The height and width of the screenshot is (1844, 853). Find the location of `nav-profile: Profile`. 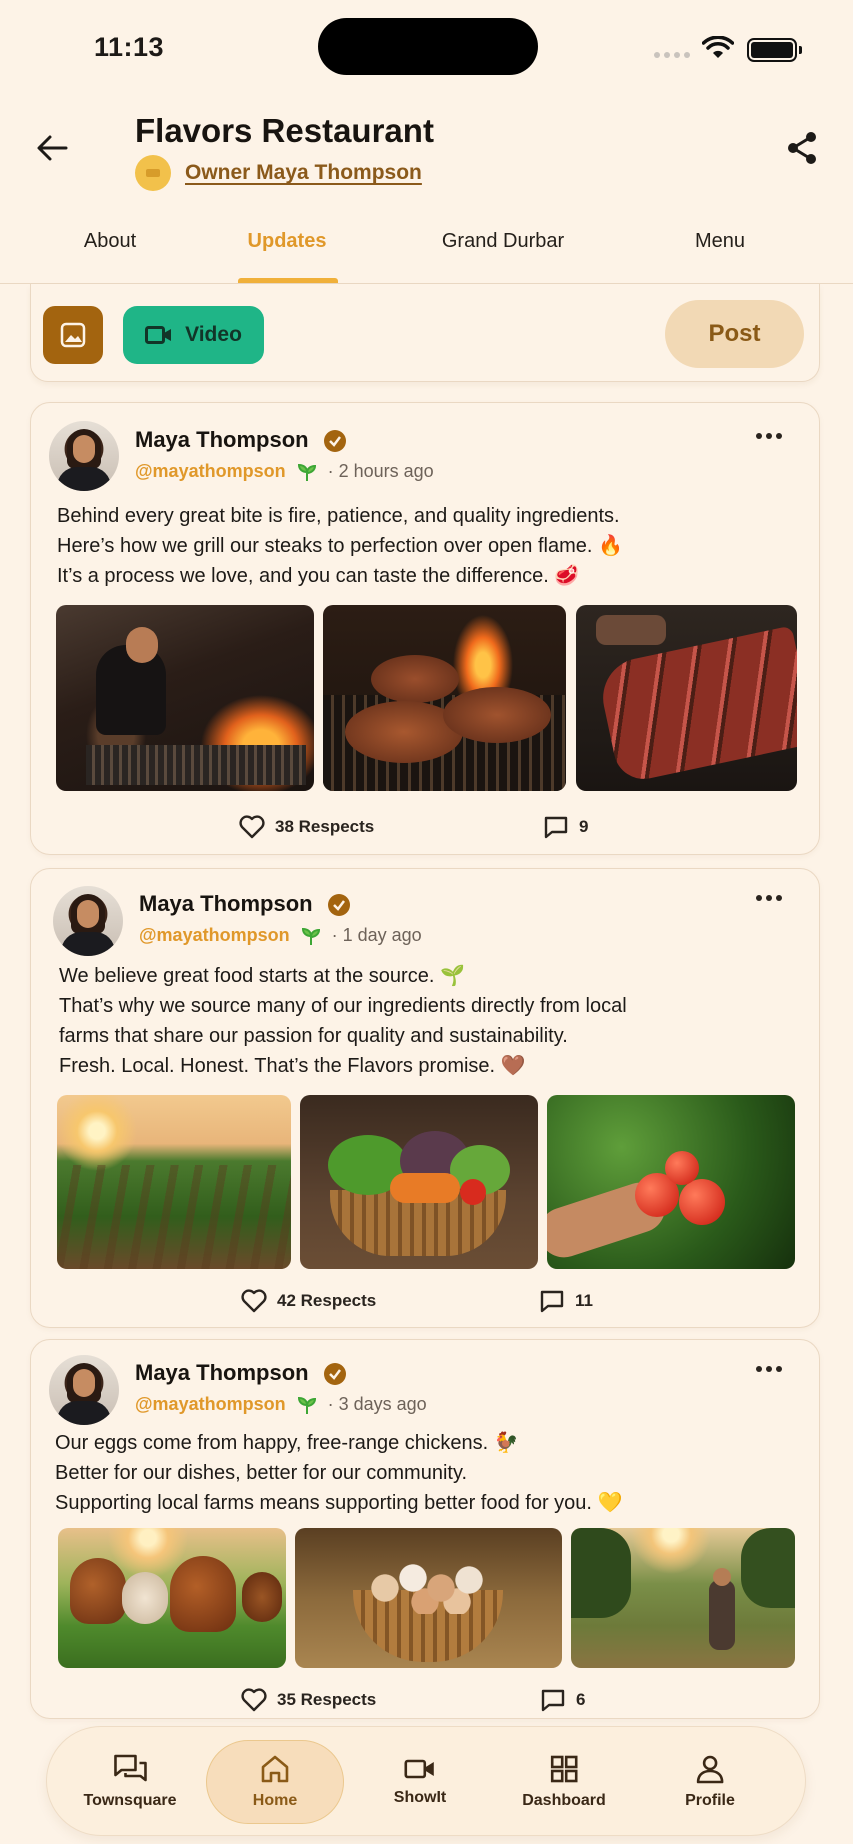

nav-profile: Profile is located at coordinates (710, 1782).